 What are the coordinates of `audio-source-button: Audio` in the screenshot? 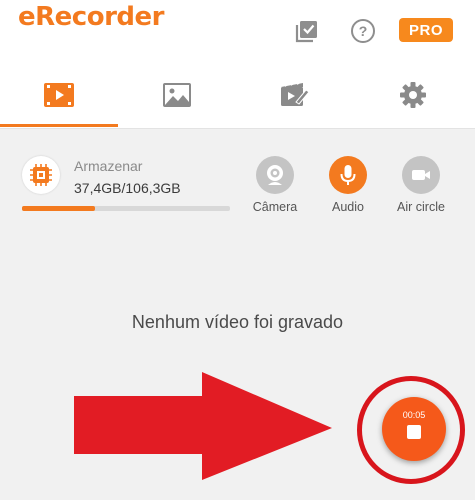 It's located at (348, 186).